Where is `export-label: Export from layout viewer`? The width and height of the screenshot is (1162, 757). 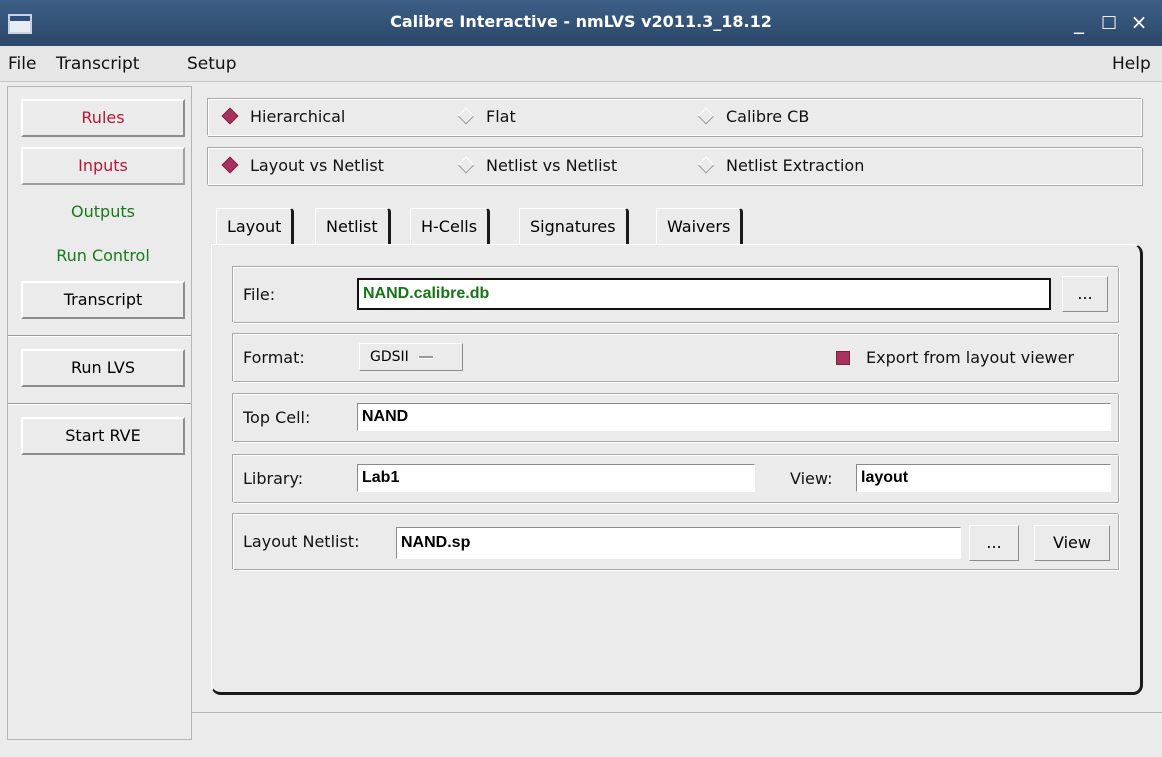 export-label: Export from layout viewer is located at coordinates (970, 357).